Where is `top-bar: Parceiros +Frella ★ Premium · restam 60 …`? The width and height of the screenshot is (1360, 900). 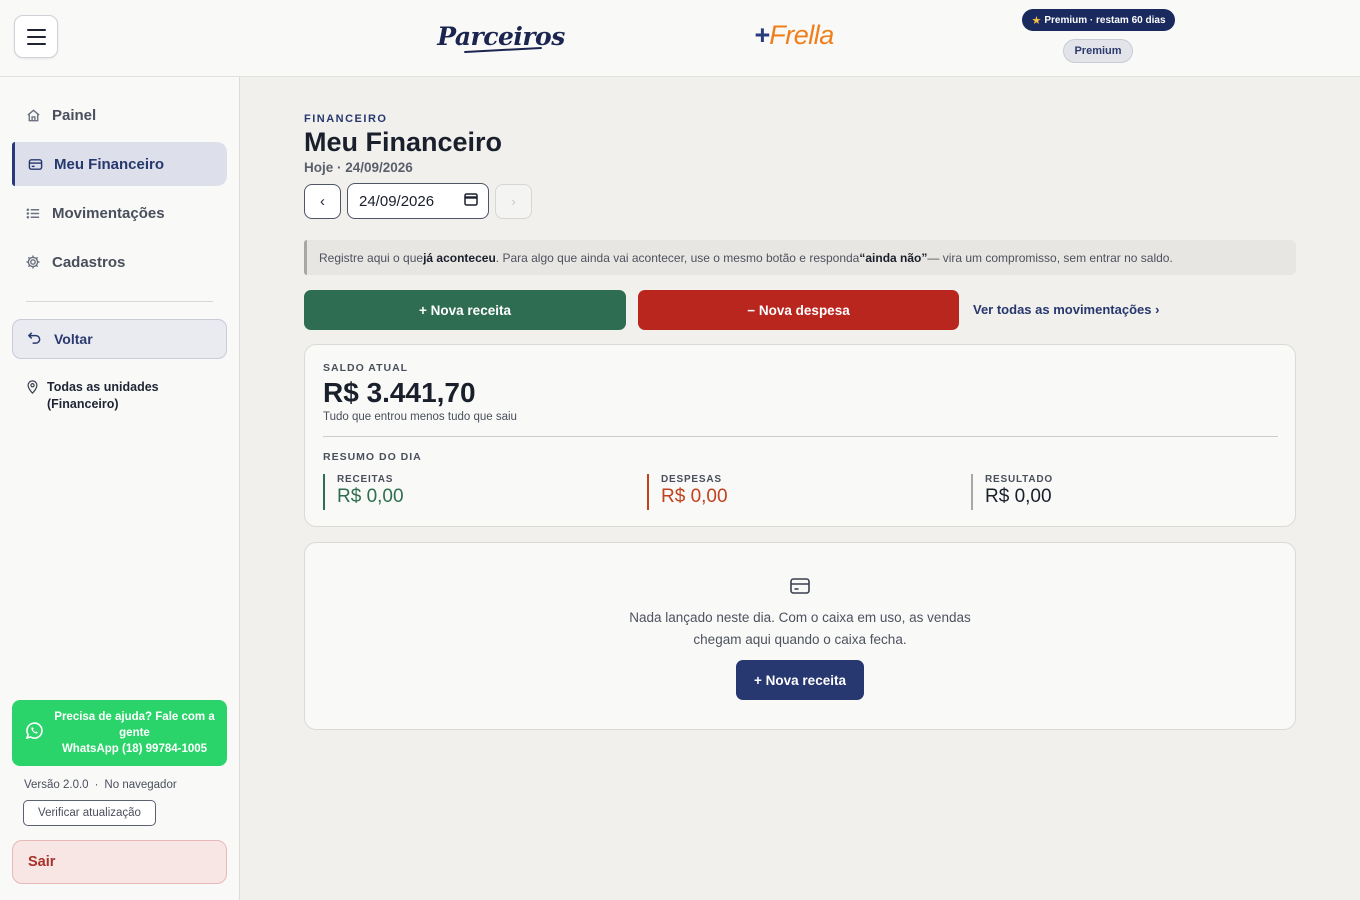
top-bar: Parceiros +Frella ★ Premium · restam 60 … is located at coordinates (680, 38).